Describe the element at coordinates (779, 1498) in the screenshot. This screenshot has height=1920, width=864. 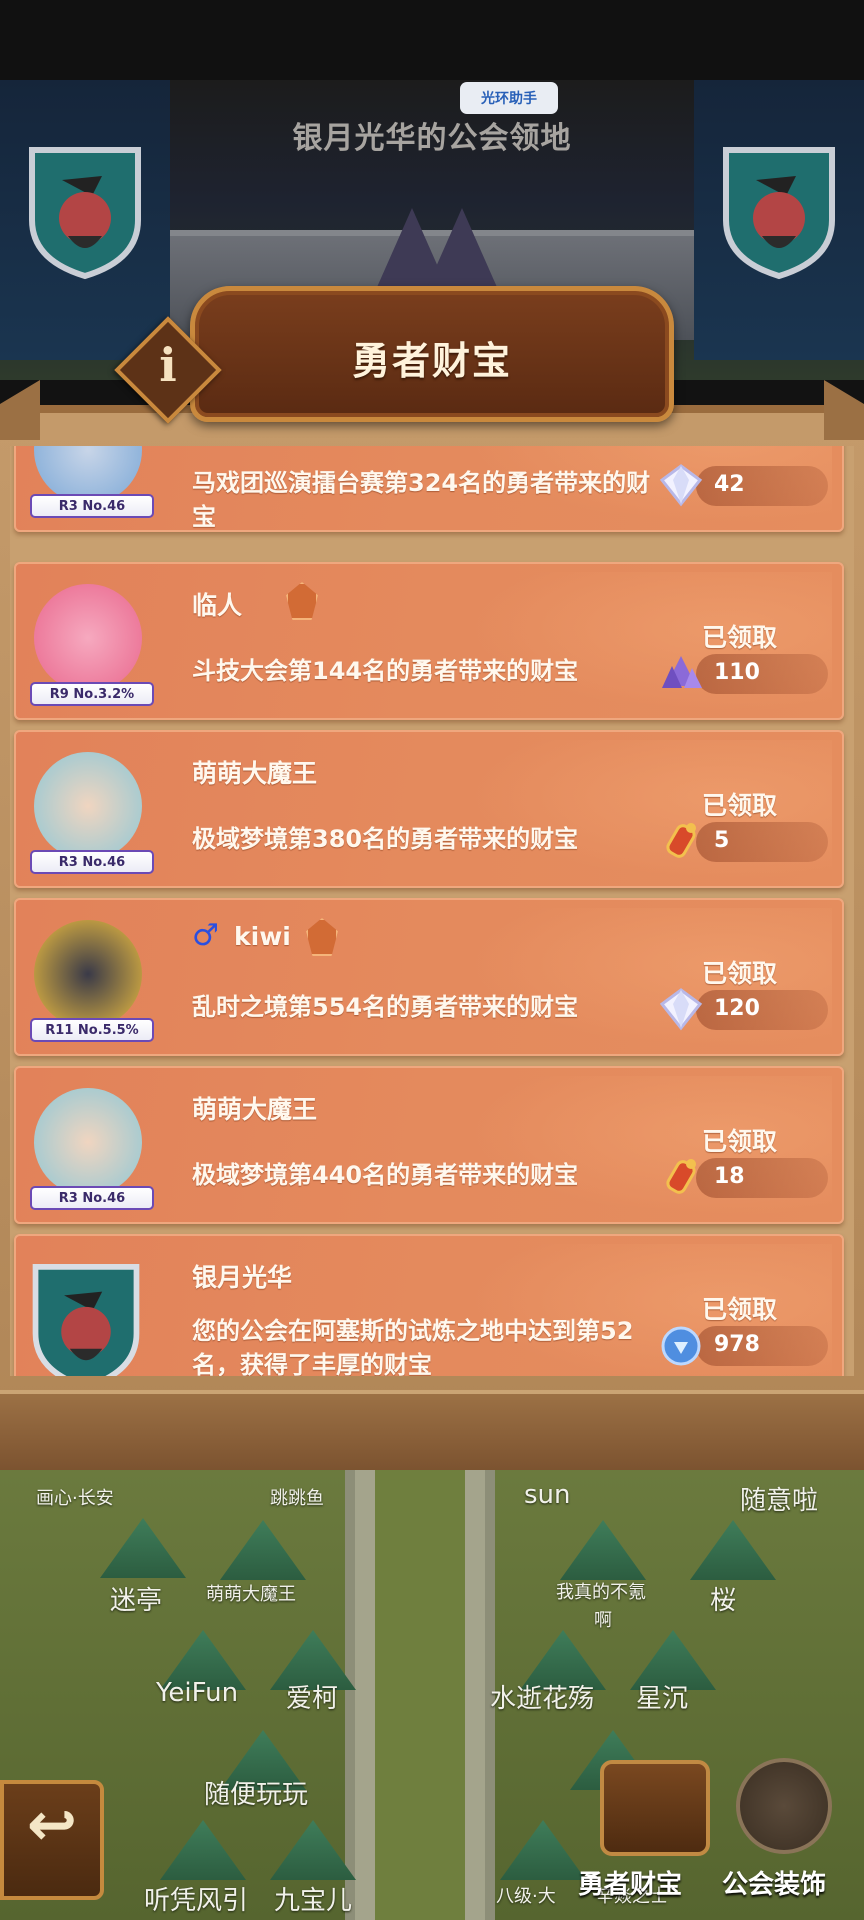
I see `member-label: 随意啦` at that location.